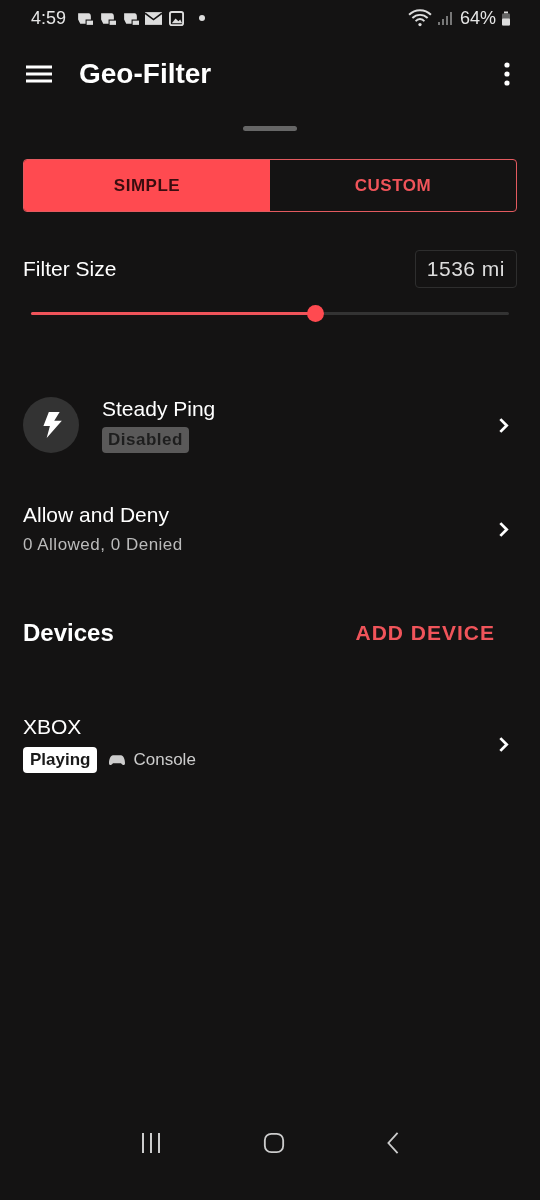  I want to click on settings-row: Steady Ping Disabled, so click(270, 425).